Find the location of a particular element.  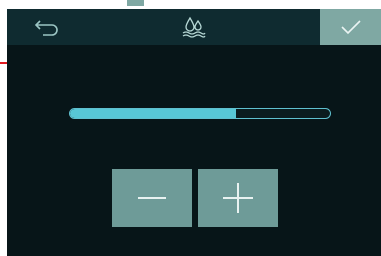

back-button is located at coordinates (47, 27).